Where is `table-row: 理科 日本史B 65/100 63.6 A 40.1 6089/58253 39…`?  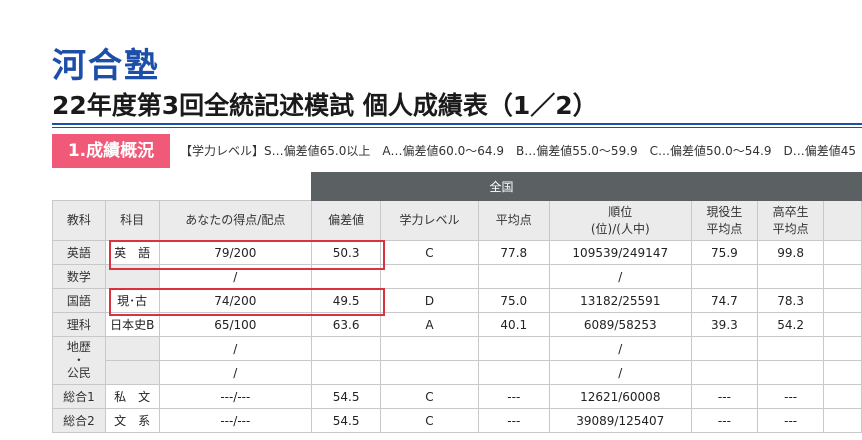
table-row: 理科 日本史B 65/100 63.6 A 40.1 6089/58253 39… is located at coordinates (457, 324).